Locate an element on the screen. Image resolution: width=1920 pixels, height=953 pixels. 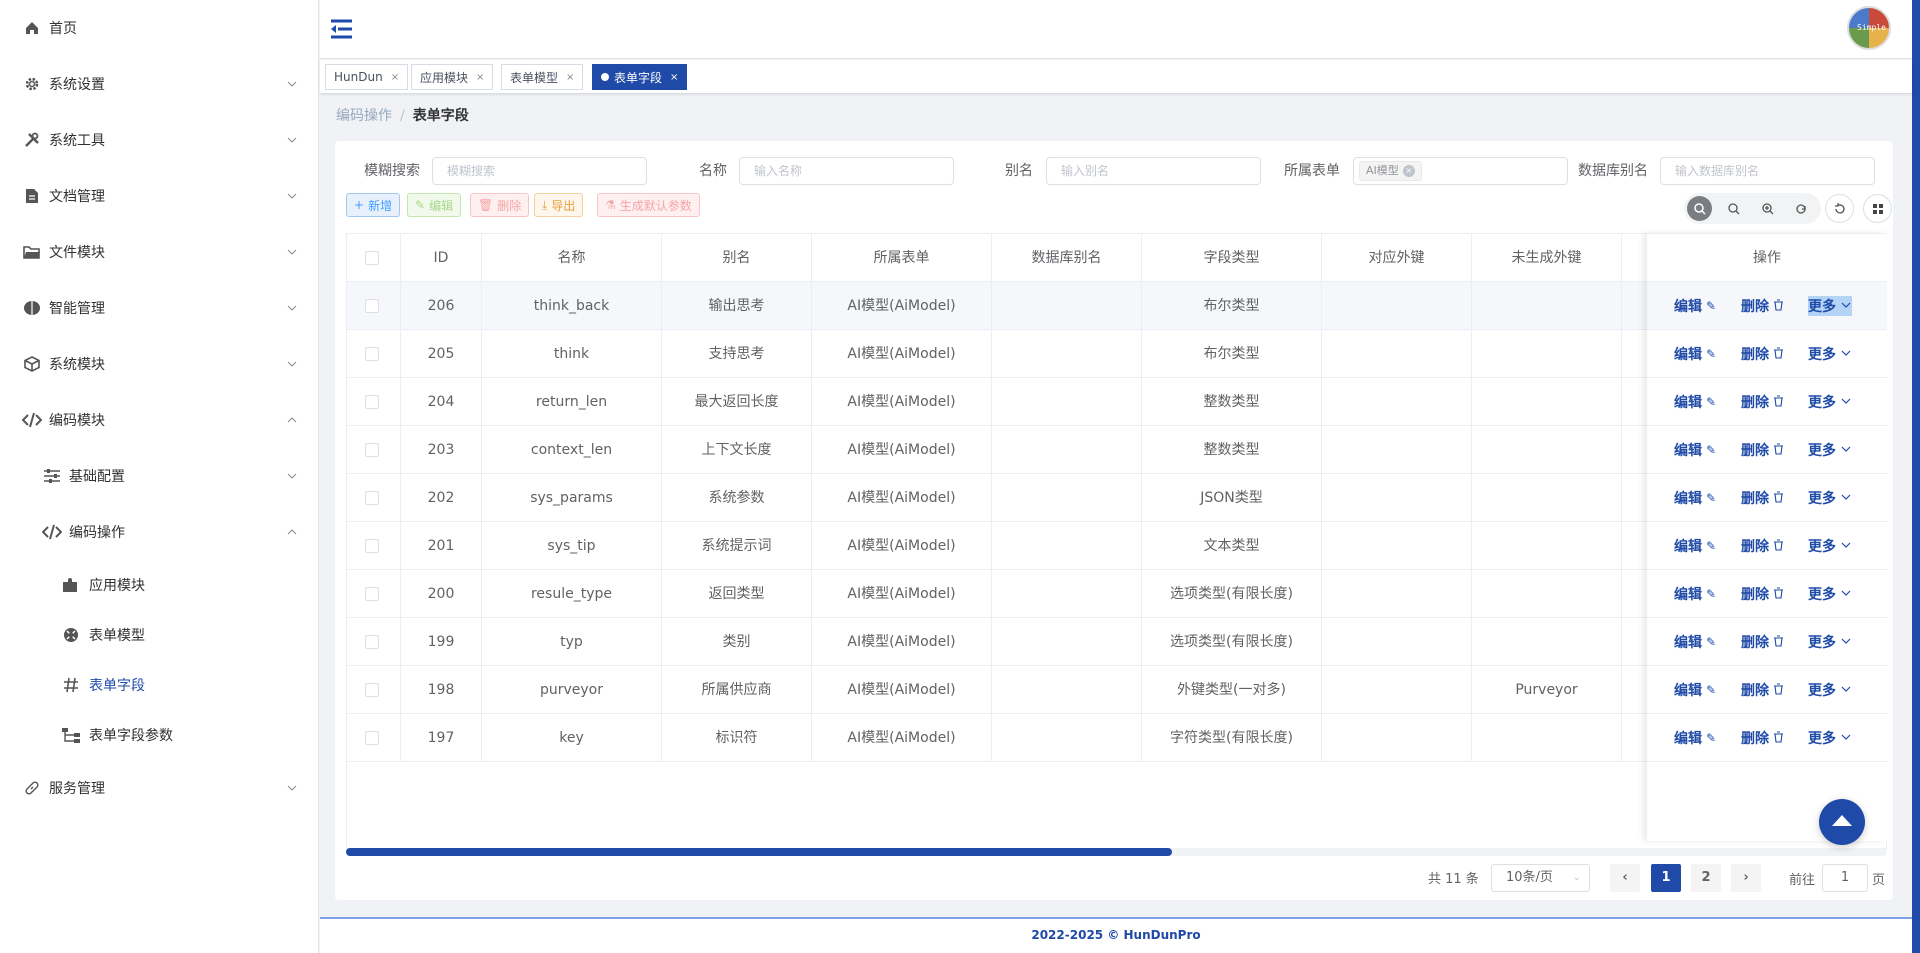
sidebar-item-system-tools: 系统工具 is located at coordinates (159, 140).